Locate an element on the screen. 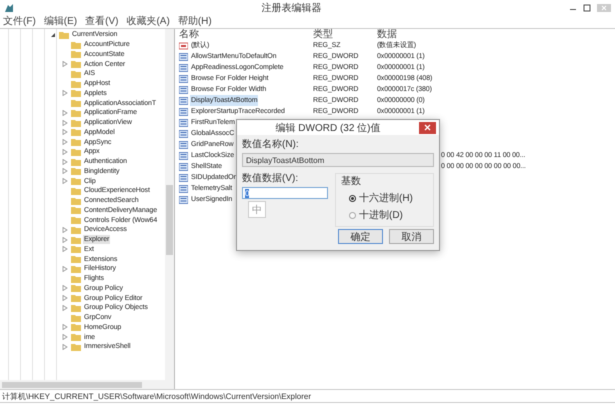 Image resolution: width=615 pixels, height=406 pixels. dialog-title: 编辑 DWORD (32 位)值 is located at coordinates (328, 128).